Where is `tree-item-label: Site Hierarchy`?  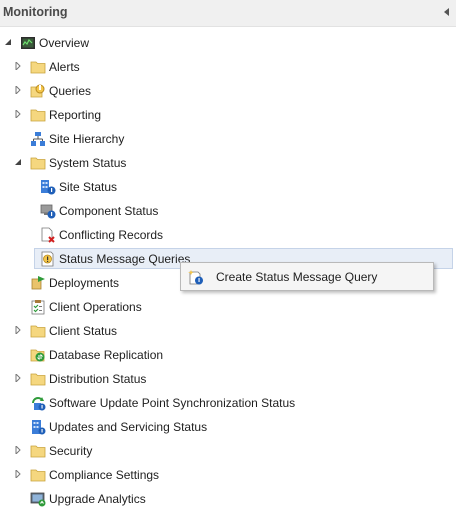 tree-item-label: Site Hierarchy is located at coordinates (87, 139).